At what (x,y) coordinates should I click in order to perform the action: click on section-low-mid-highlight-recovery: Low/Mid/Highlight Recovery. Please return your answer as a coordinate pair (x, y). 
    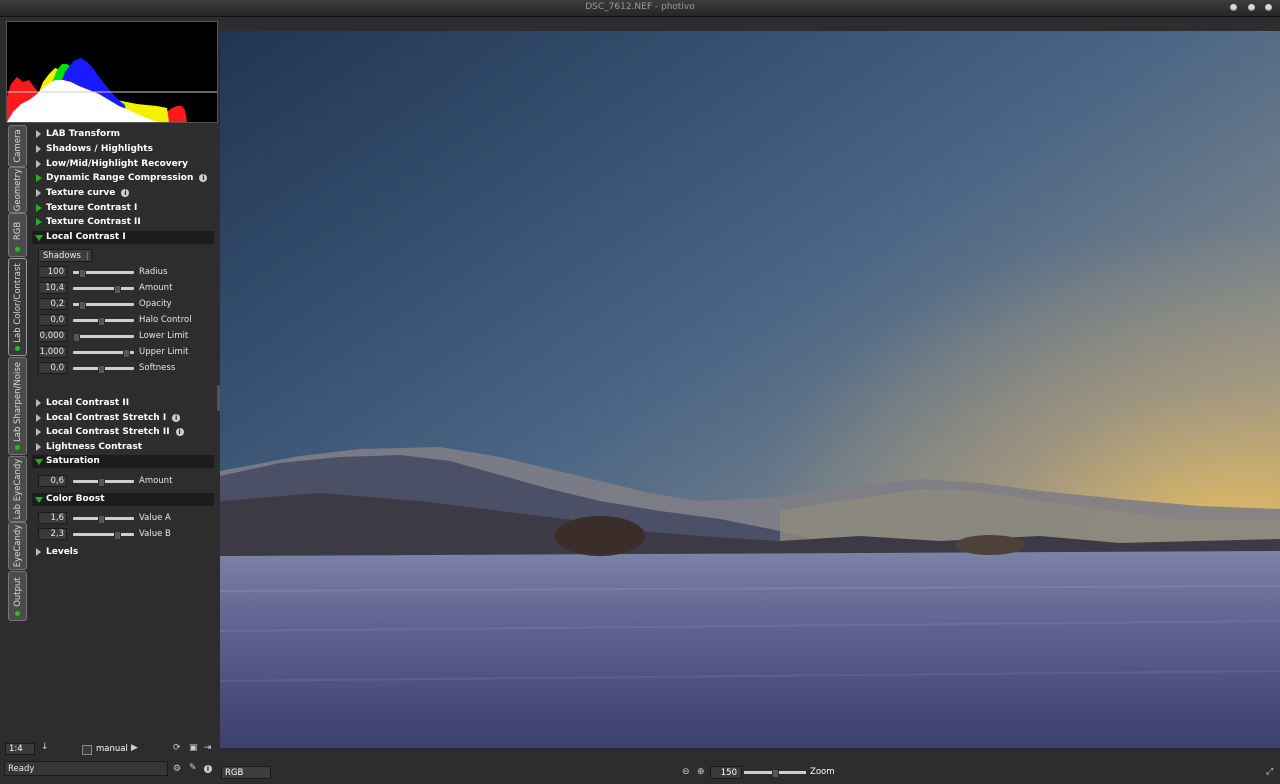
    Looking at the image, I should click on (123, 164).